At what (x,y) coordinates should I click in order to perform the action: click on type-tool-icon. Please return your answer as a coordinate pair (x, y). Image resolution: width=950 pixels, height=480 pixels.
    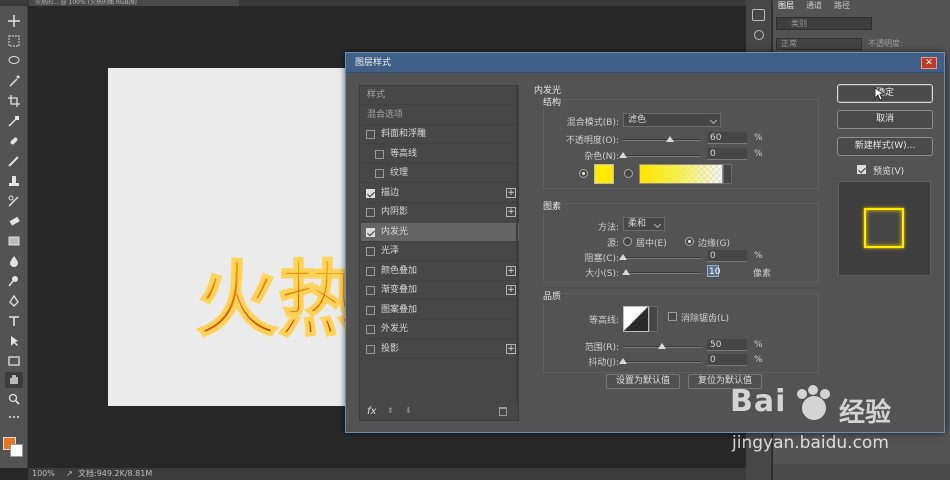
    Looking at the image, I should click on (14, 322).